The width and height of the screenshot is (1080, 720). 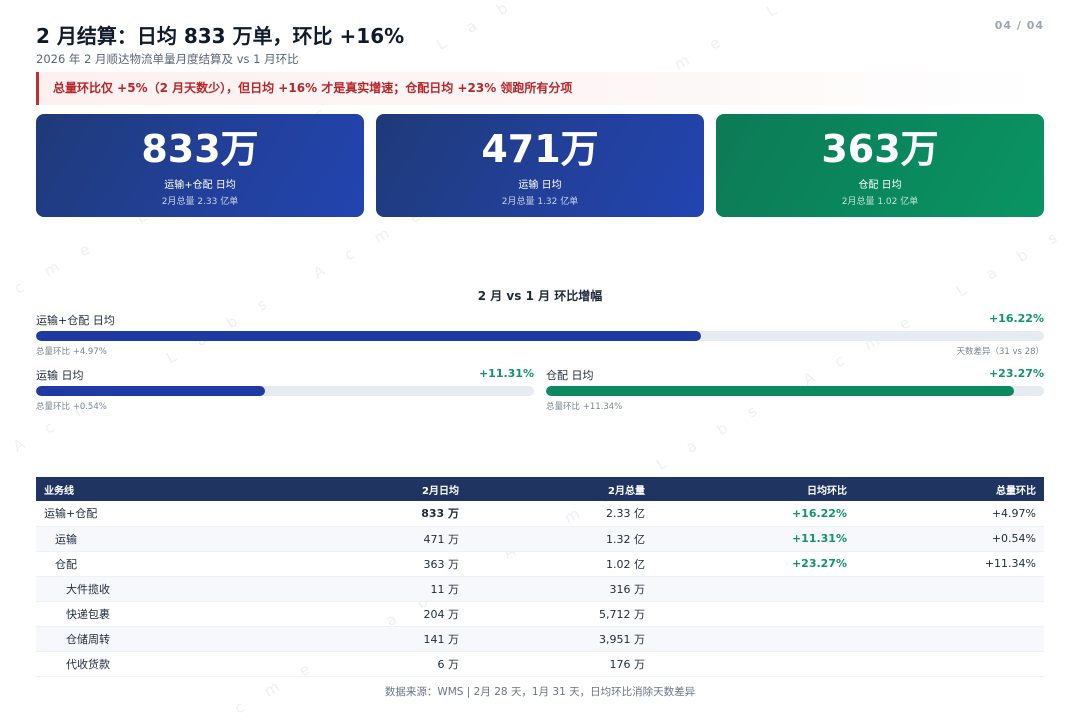 I want to click on bar-note-days: 天数差异（31 vs 28）, so click(x=1000, y=352).